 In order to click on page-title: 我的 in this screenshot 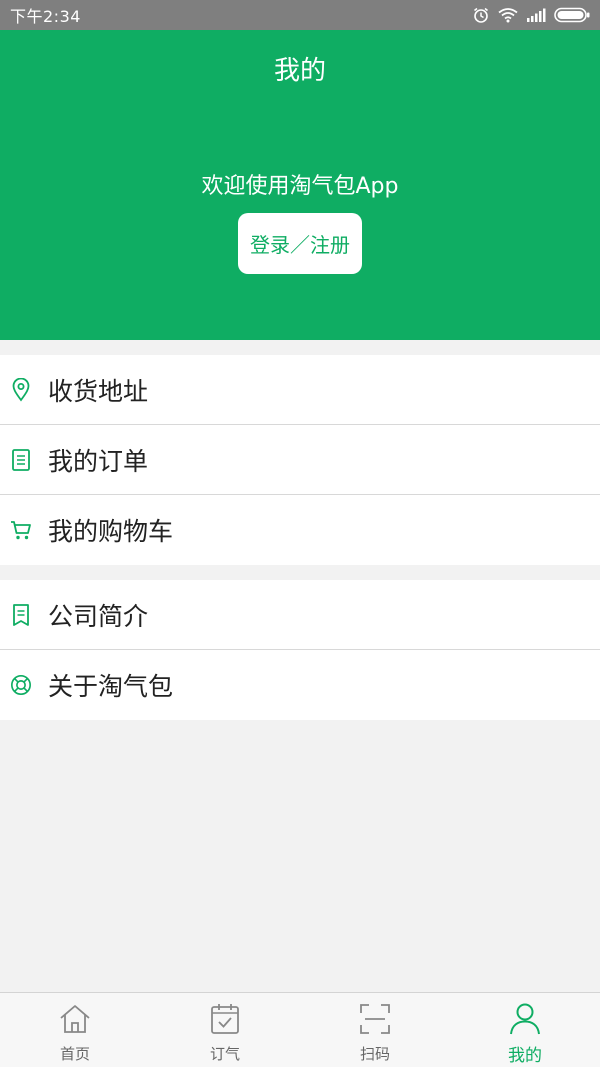, I will do `click(299, 71)`.